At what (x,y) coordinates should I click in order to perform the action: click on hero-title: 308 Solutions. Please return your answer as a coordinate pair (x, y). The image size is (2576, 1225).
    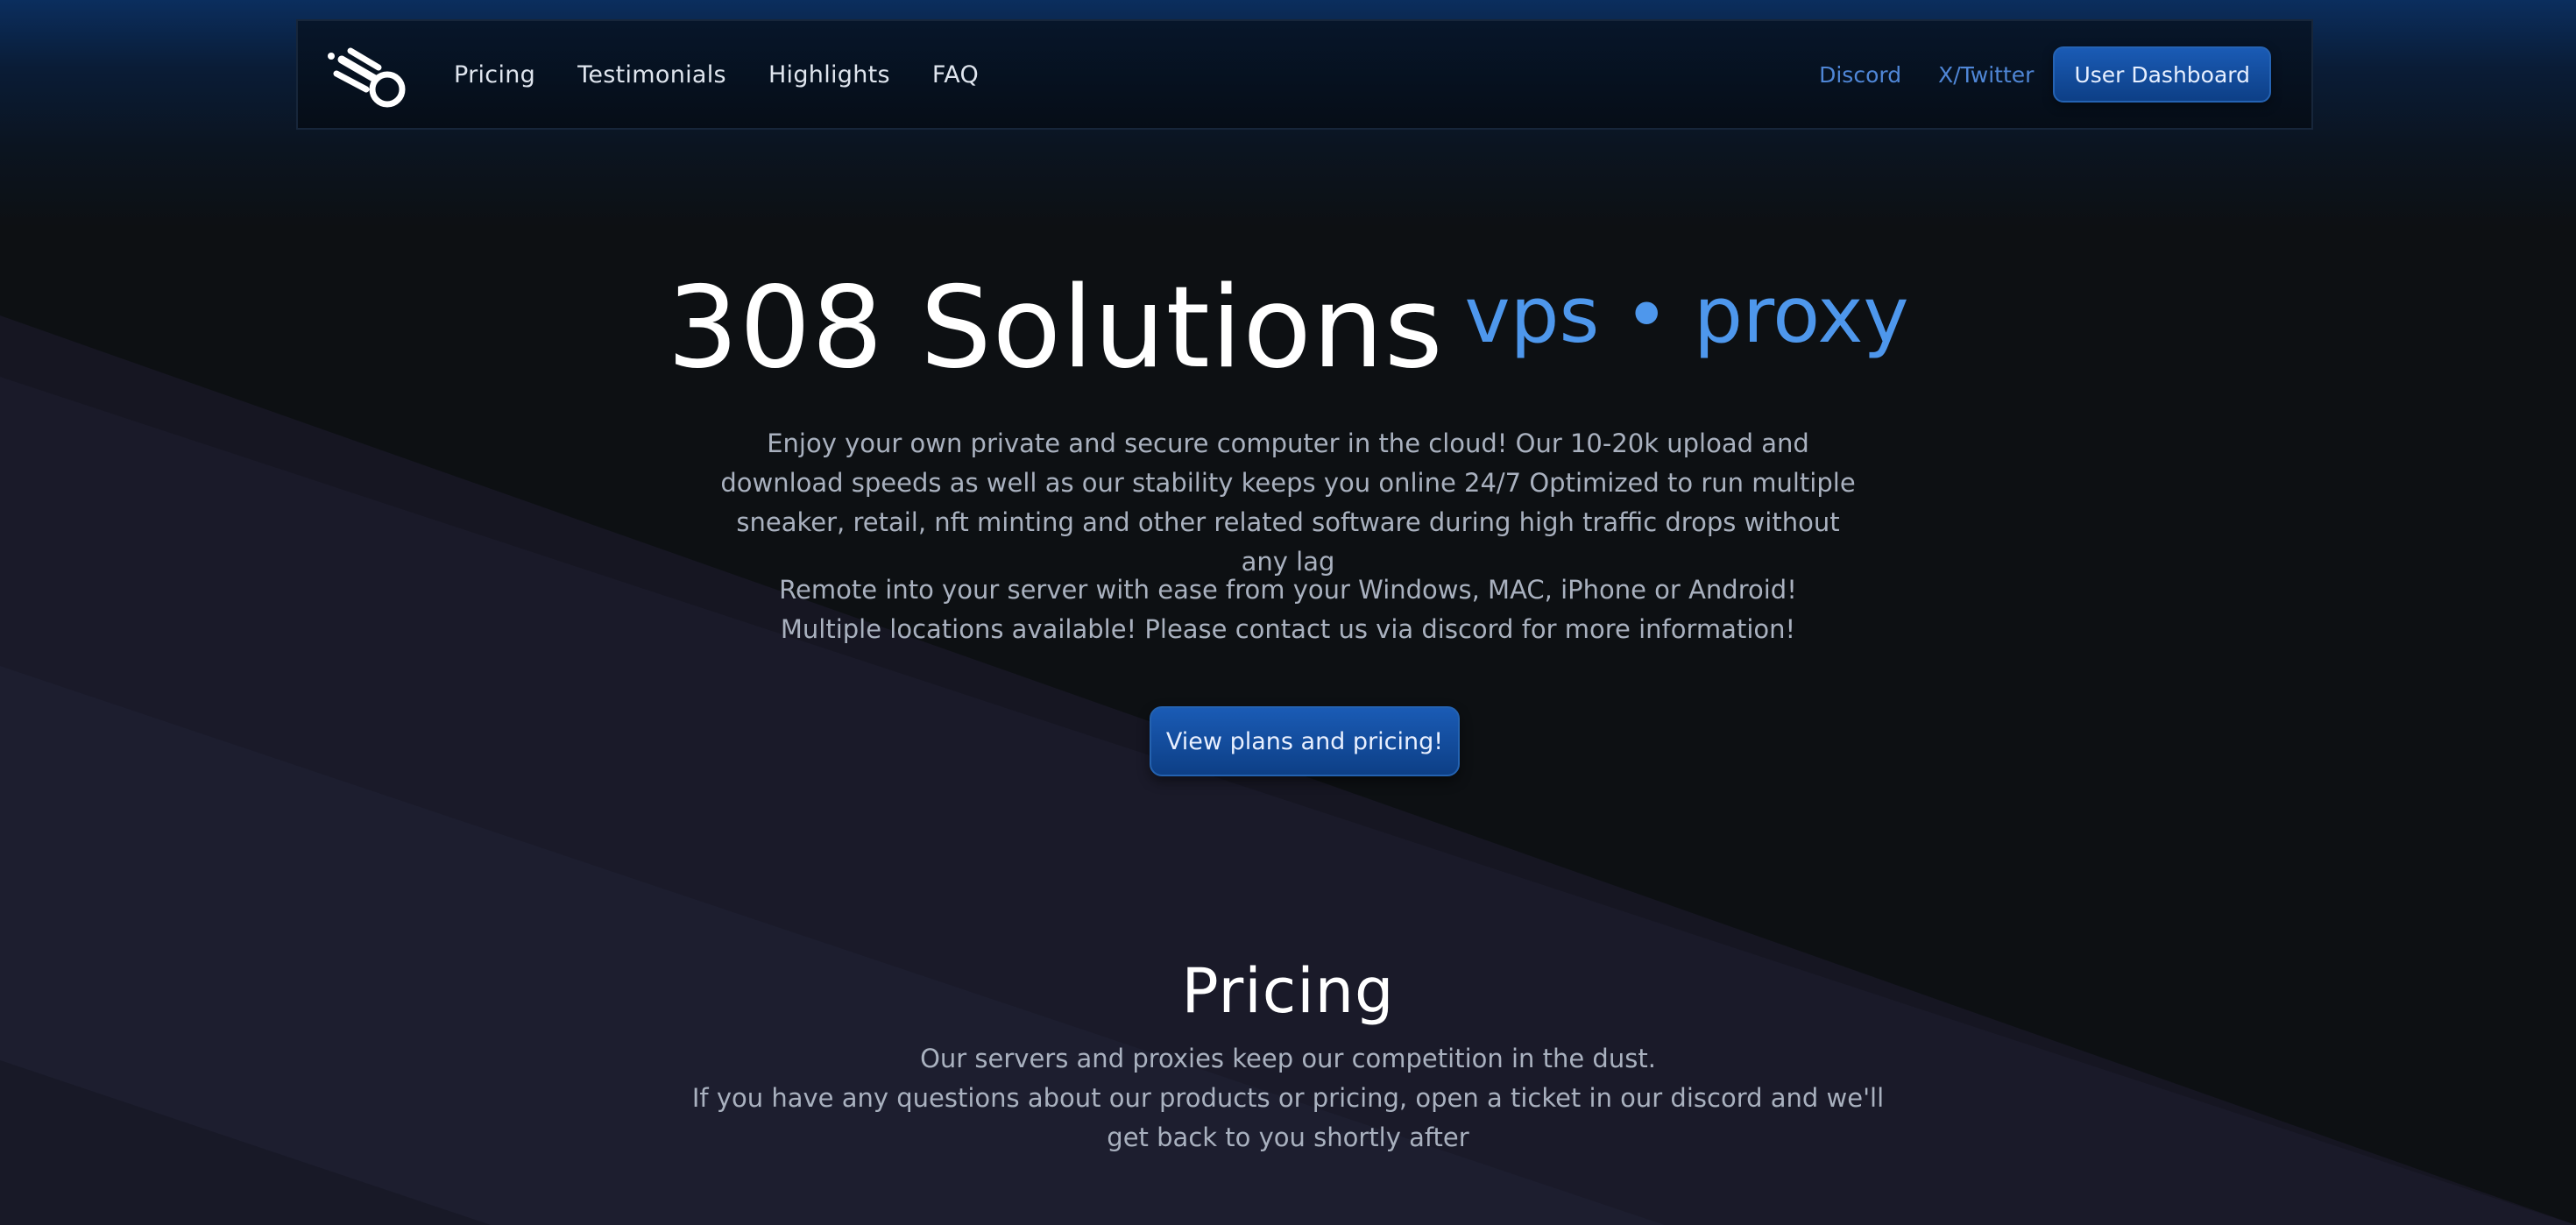
    Looking at the image, I should click on (1055, 328).